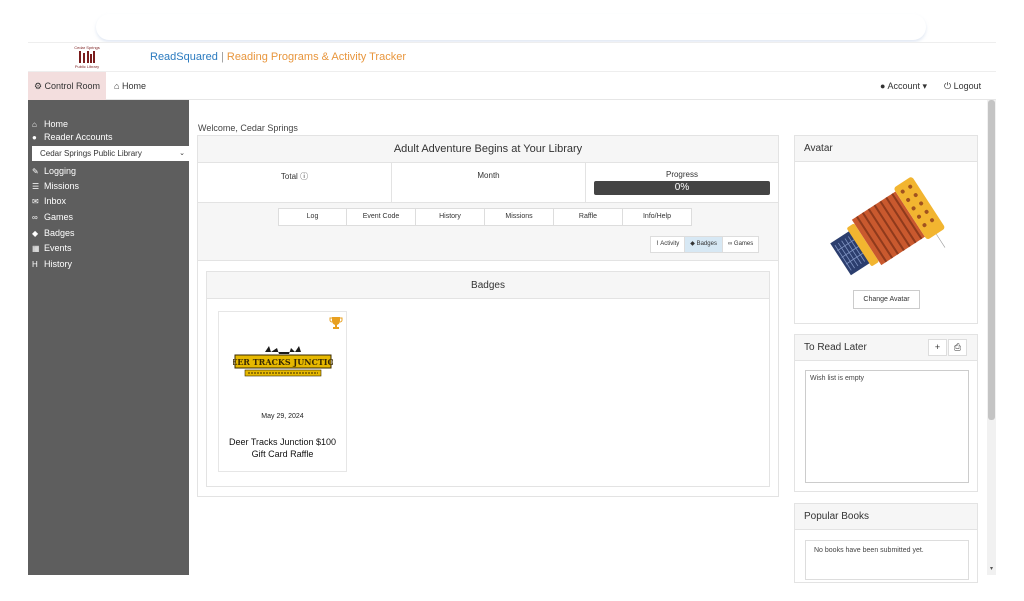  I want to click on chevron-down-icon: ▾, so click(925, 86).